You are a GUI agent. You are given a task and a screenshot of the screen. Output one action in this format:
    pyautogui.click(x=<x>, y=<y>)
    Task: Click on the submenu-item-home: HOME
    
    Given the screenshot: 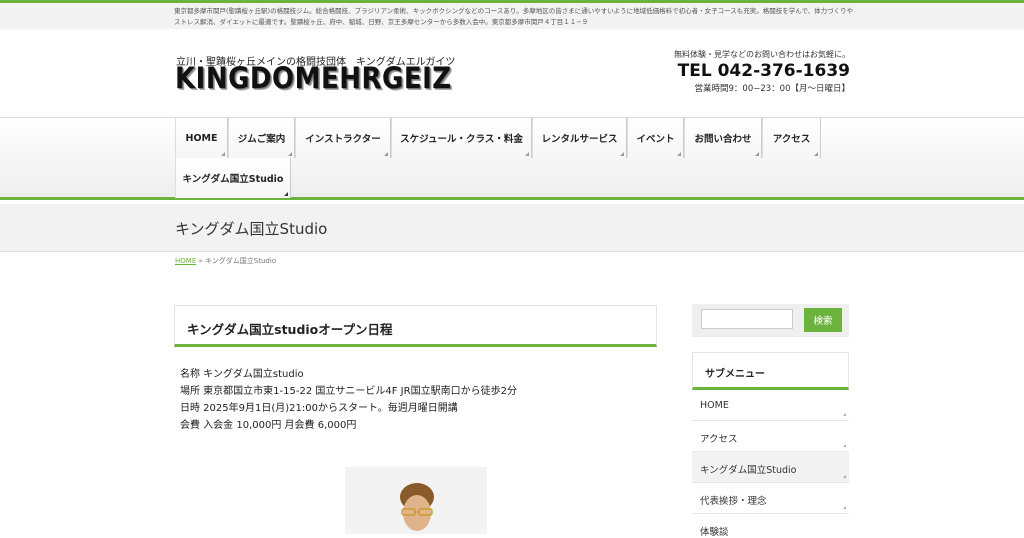 What is the action you would take?
    pyautogui.click(x=770, y=405)
    